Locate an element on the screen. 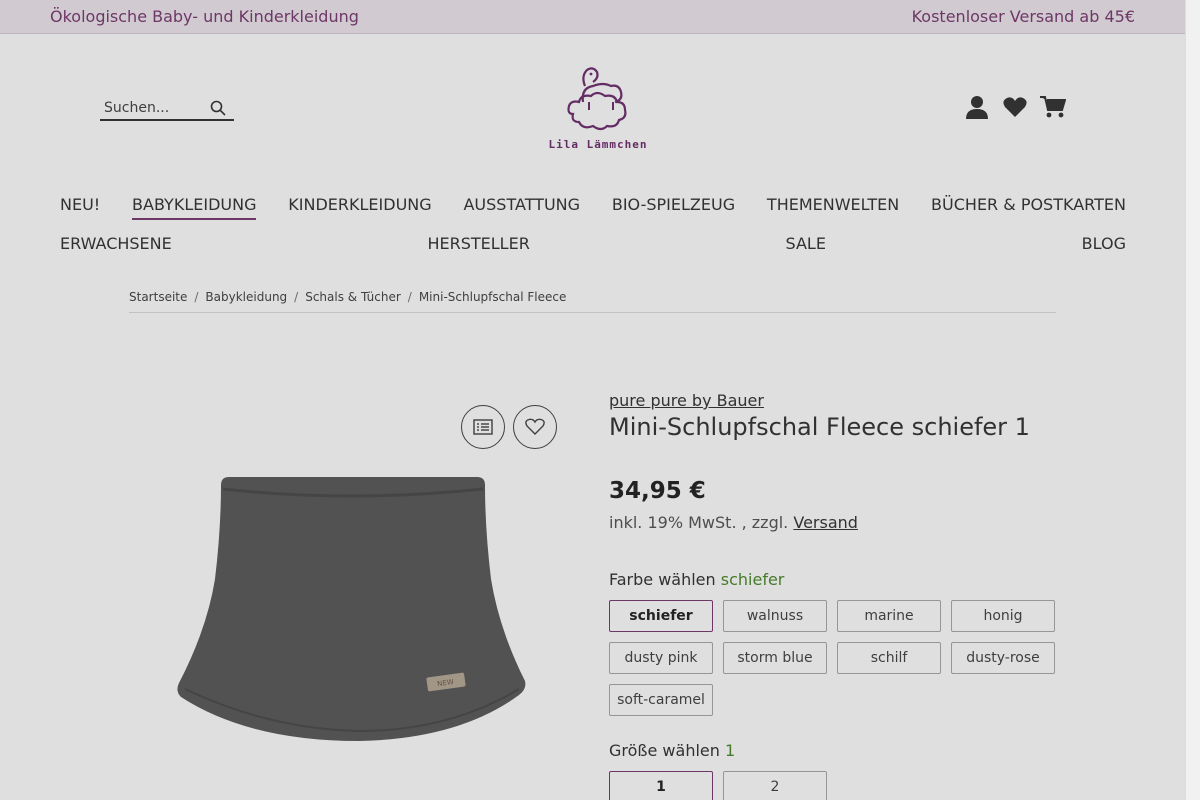 The height and width of the screenshot is (800, 1200). wishlist-button is located at coordinates (535, 427).